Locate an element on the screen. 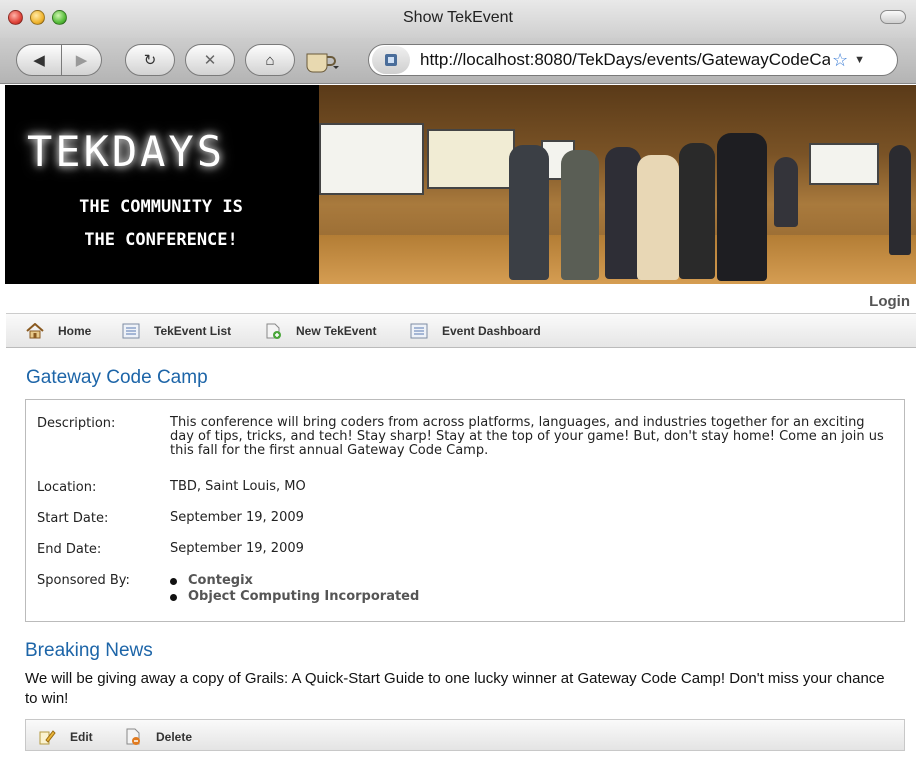  tagline-line-2: THE CONFERENCE! is located at coordinates (161, 240).